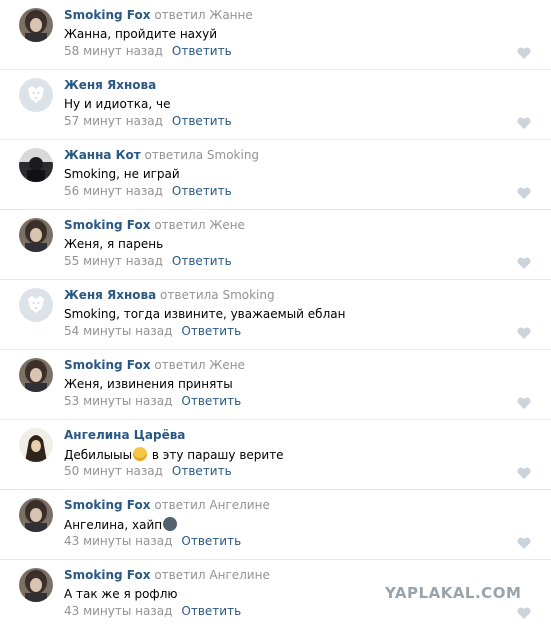  What do you see at coordinates (98, 455) in the screenshot?
I see `comment-text-part: Дебилыыы` at bounding box center [98, 455].